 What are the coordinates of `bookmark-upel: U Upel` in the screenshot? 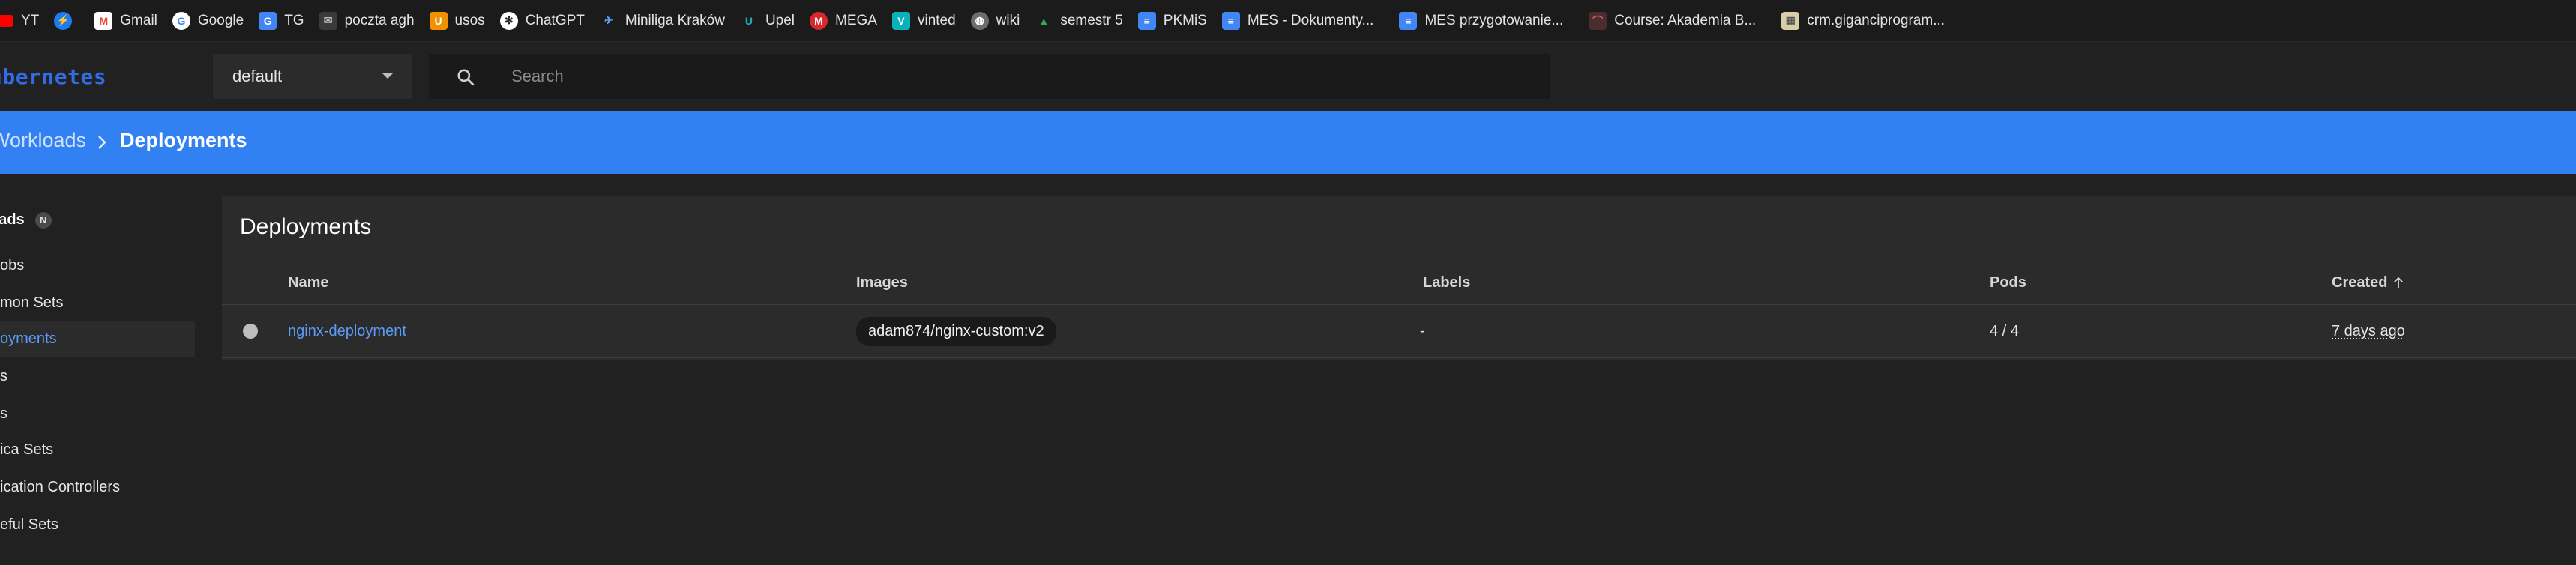 It's located at (767, 21).